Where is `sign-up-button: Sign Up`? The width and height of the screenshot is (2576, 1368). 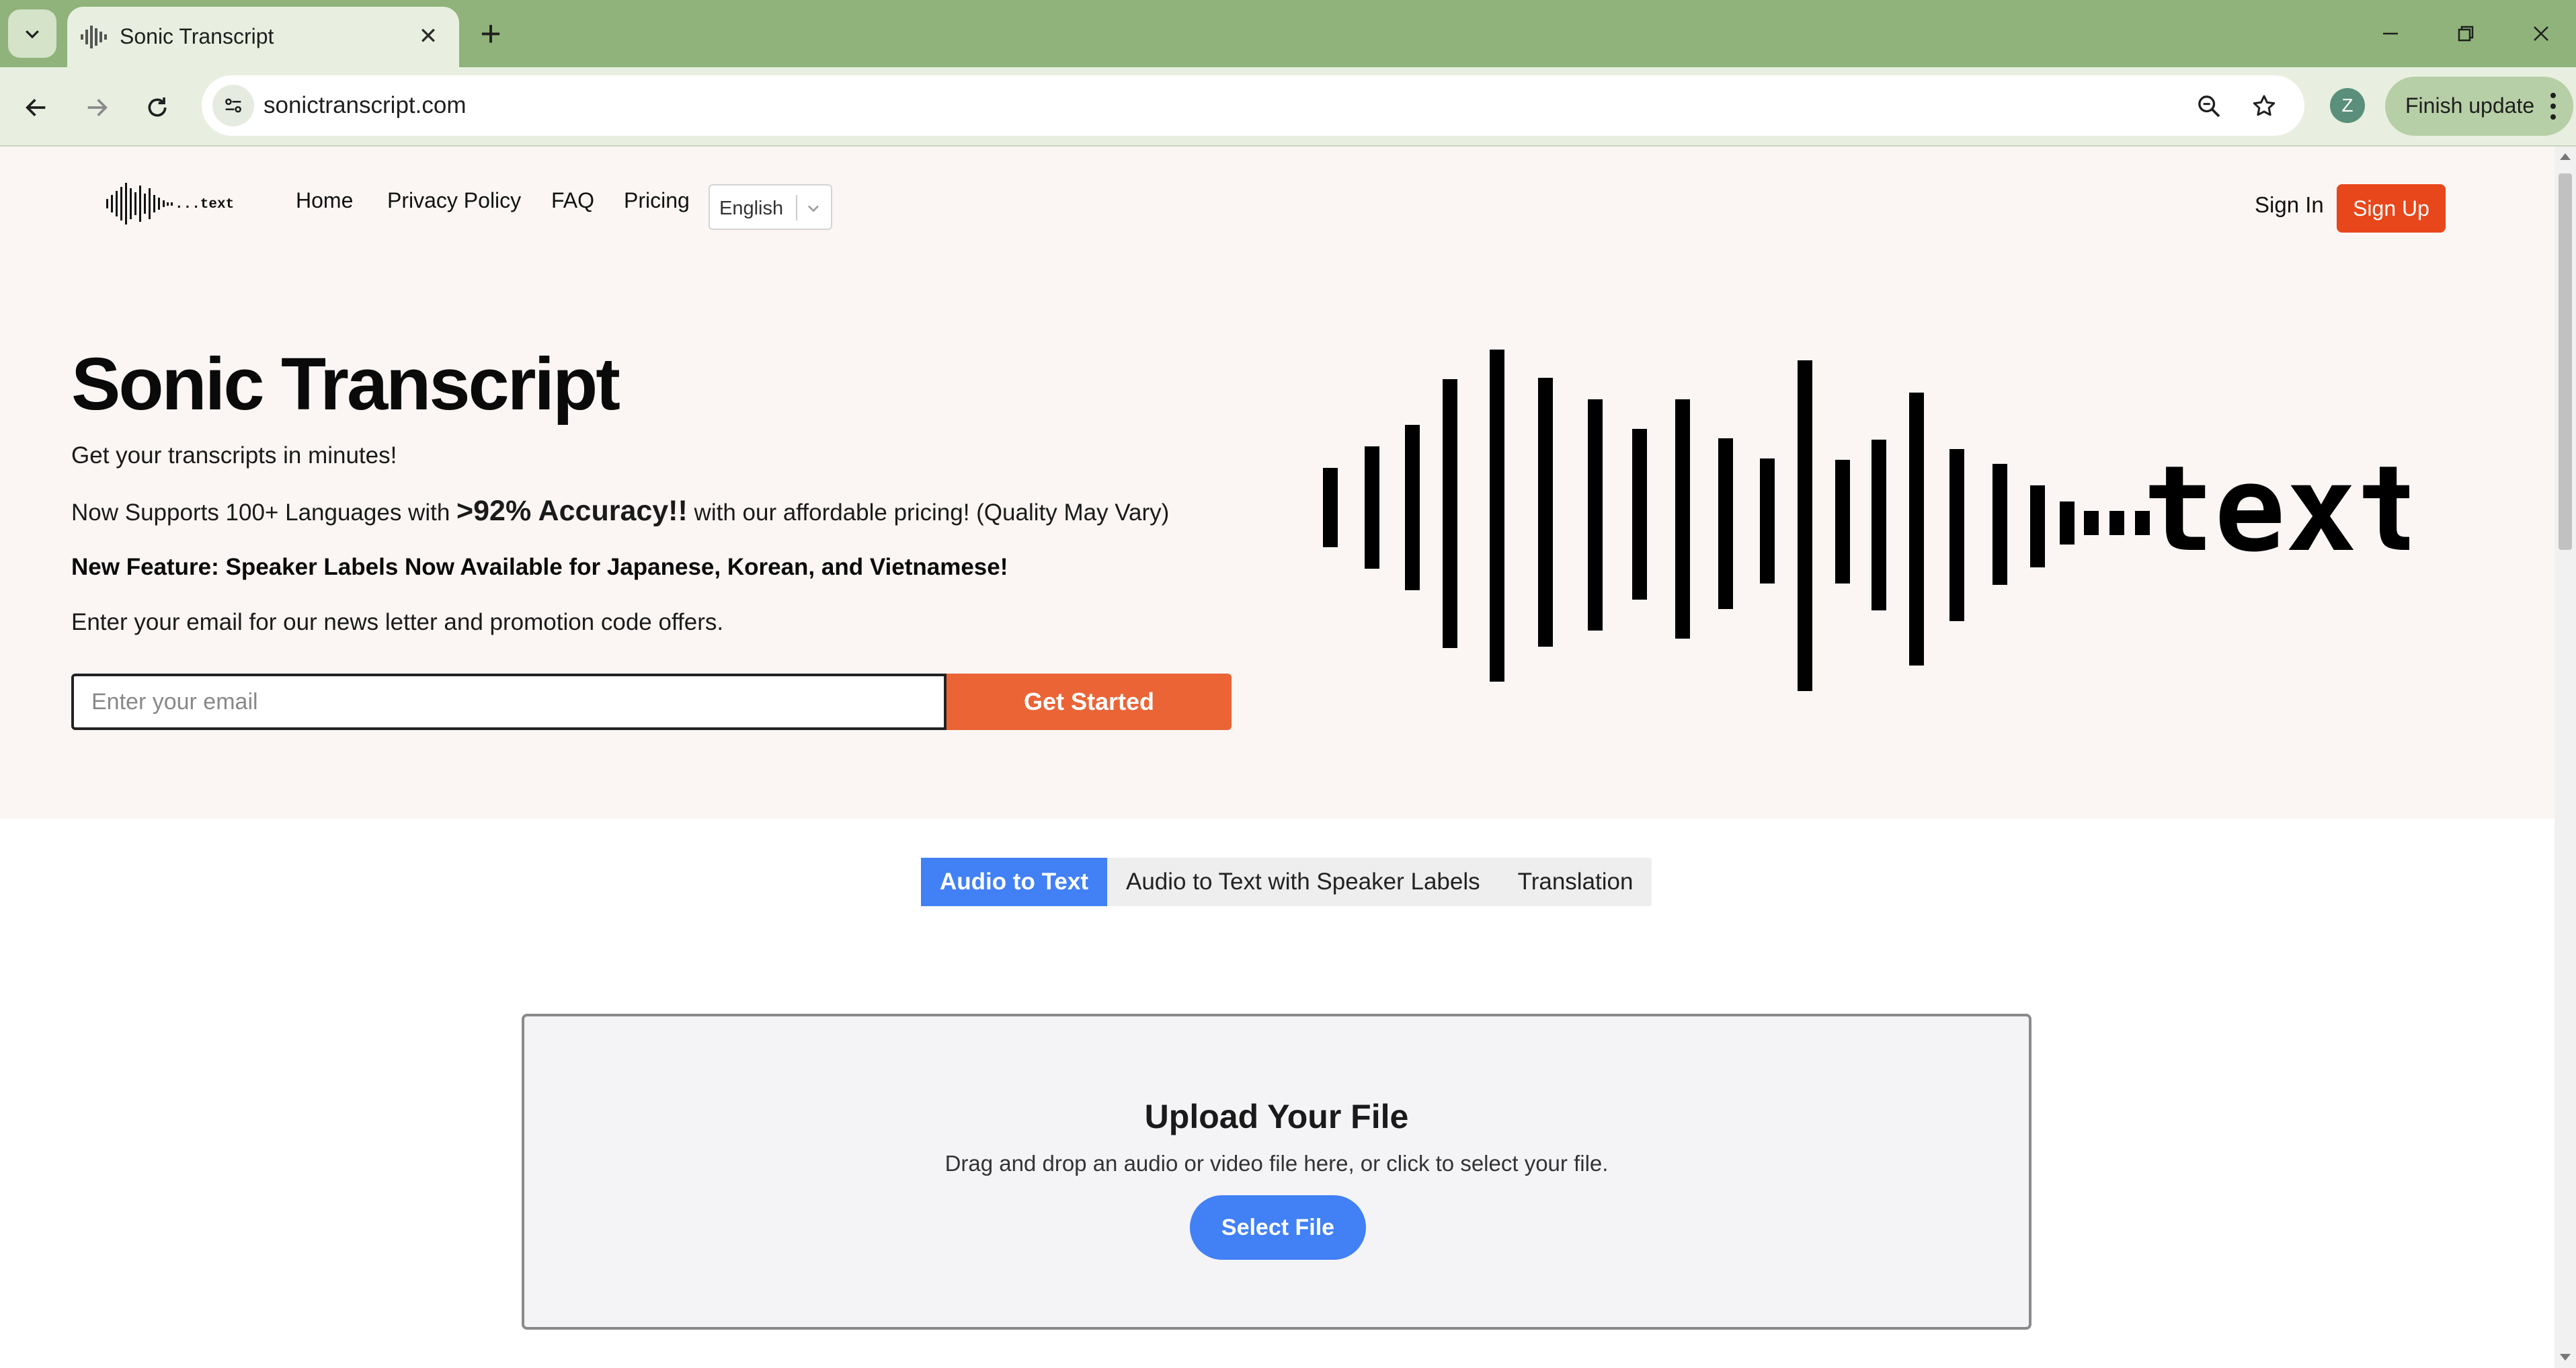 sign-up-button: Sign Up is located at coordinates (2391, 208).